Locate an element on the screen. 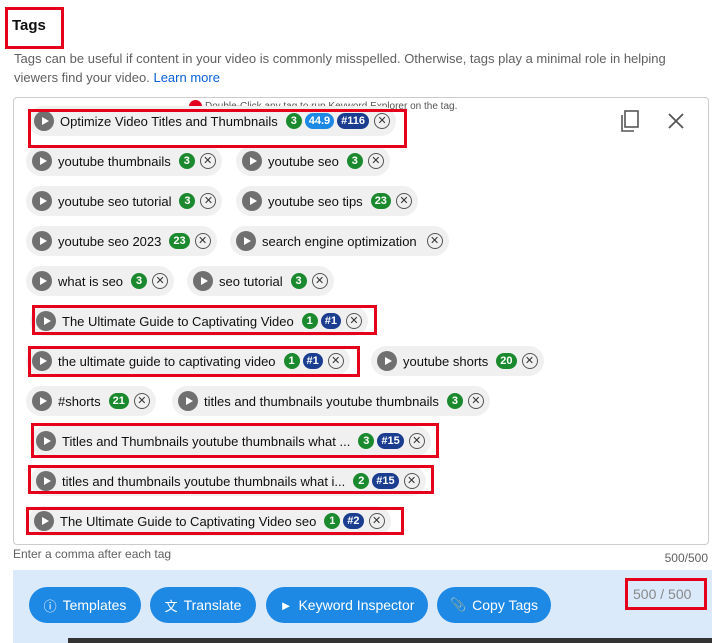 The height and width of the screenshot is (643, 712). tag-chip: search engine optimization ✕ is located at coordinates (339, 241).